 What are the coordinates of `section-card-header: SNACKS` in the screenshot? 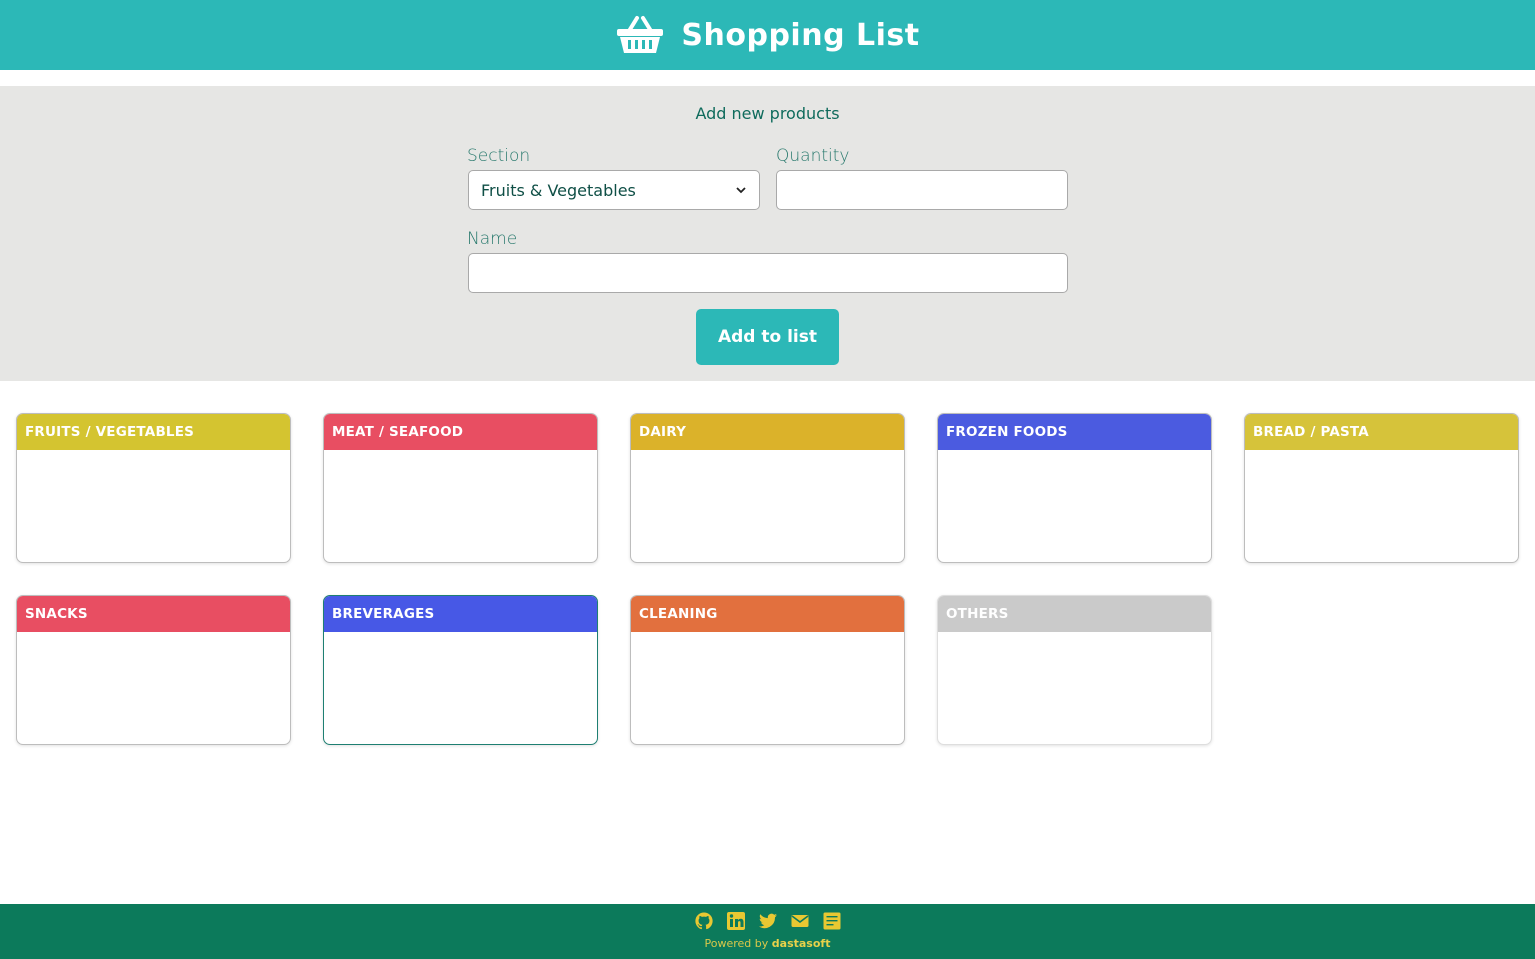 It's located at (153, 614).